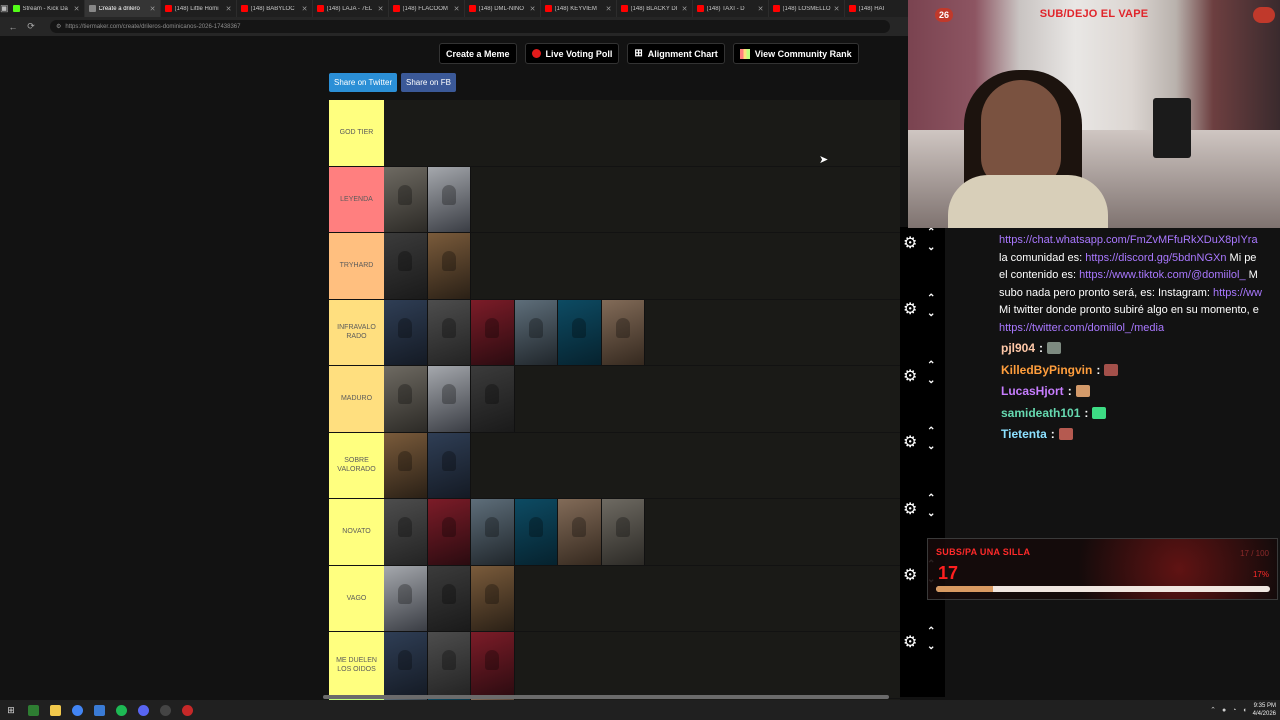 This screenshot has height=720, width=1280. Describe the element at coordinates (122, 8) in the screenshot. I see `browser-tab: Create a drilero ✕` at that location.